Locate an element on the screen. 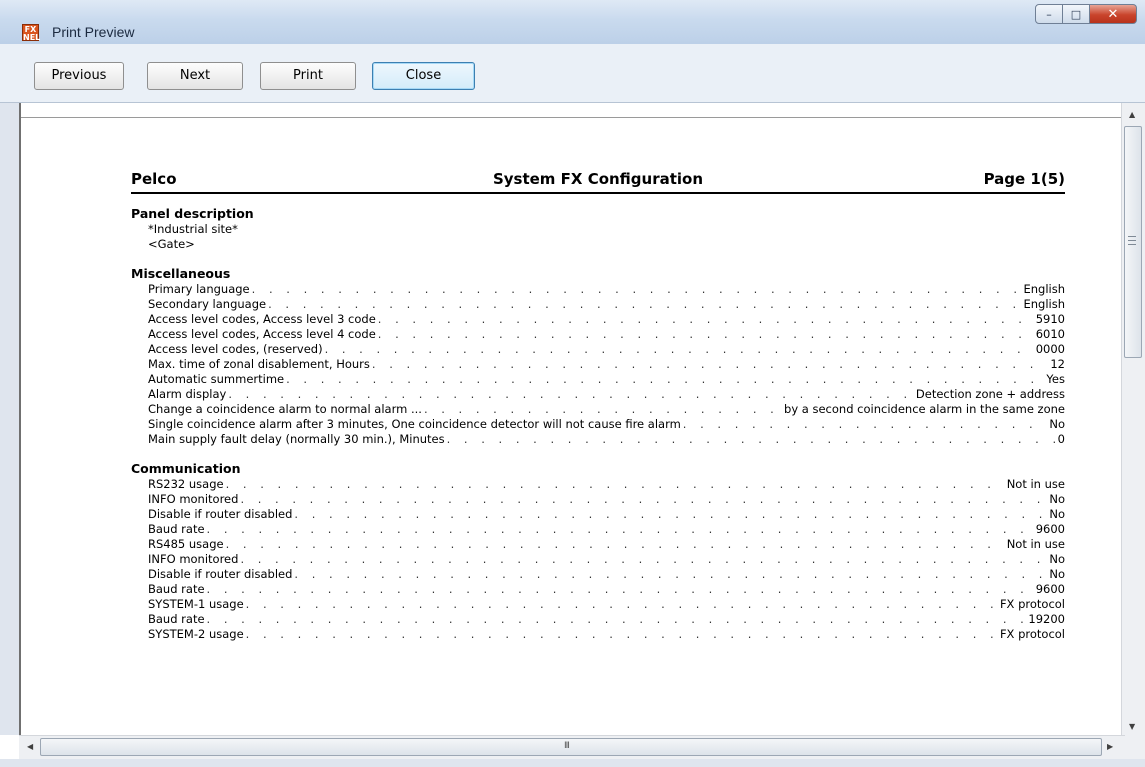  previous-button: Previous is located at coordinates (79, 76).